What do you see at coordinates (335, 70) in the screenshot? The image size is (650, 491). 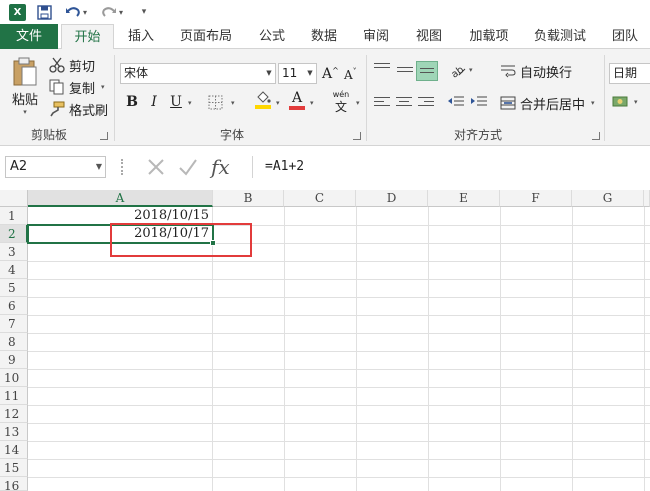 I see `grow-font-caret-icon: ^` at bounding box center [335, 70].